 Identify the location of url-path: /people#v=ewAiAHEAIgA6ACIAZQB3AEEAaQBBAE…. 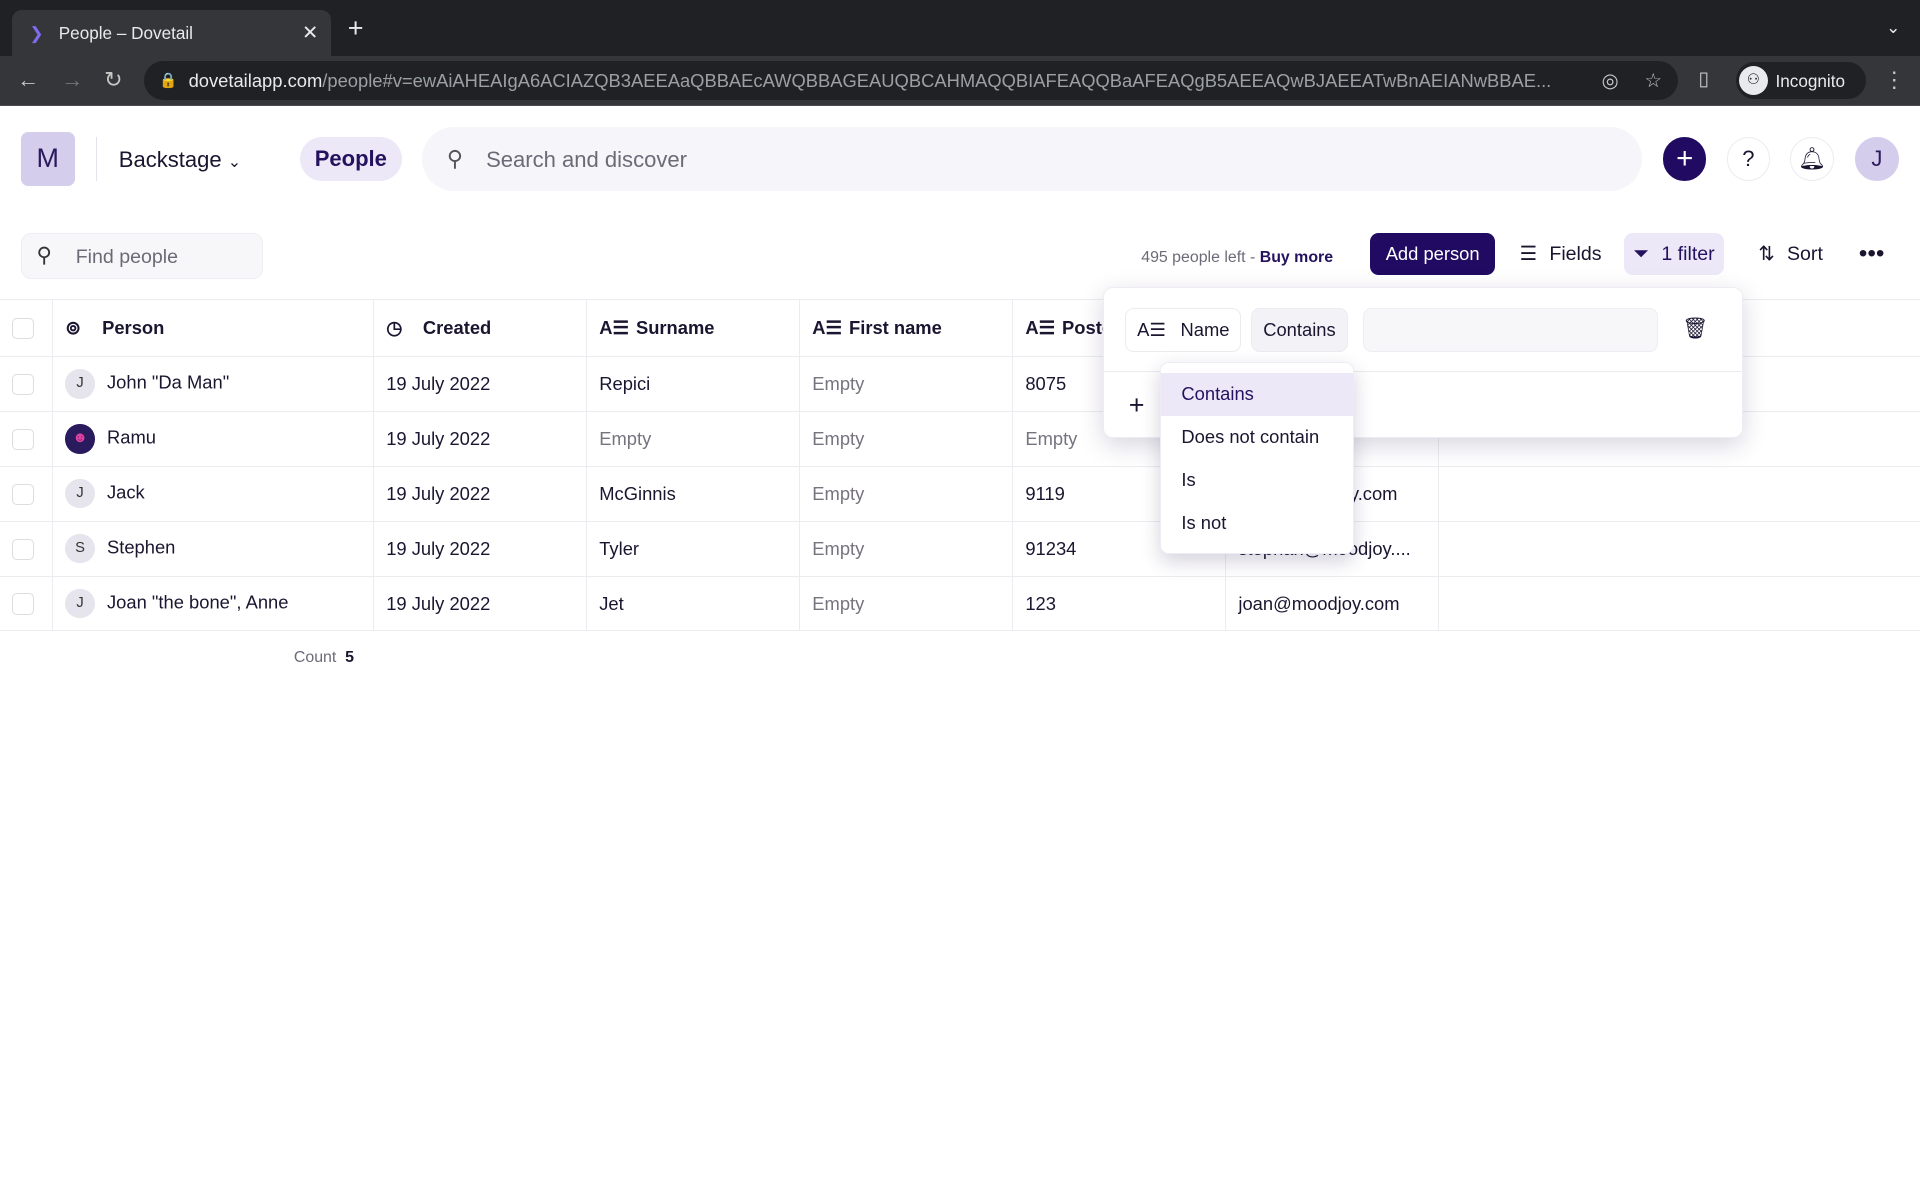
(937, 80).